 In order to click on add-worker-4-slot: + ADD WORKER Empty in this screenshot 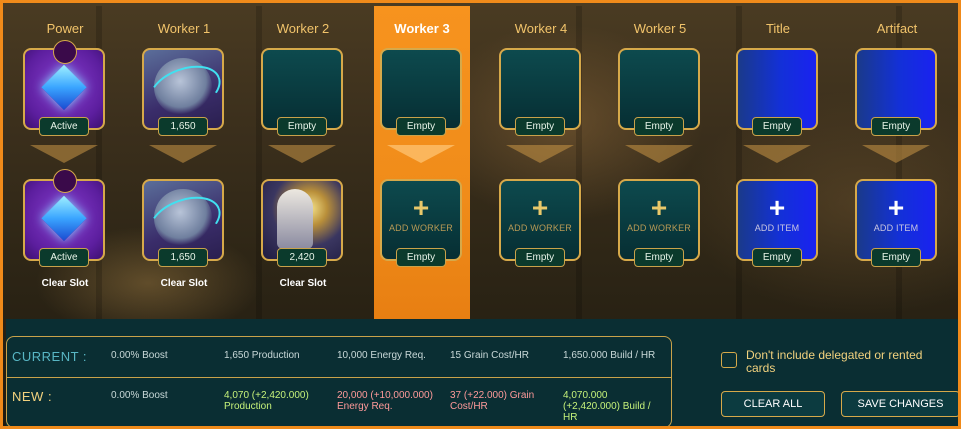, I will do `click(540, 223)`.